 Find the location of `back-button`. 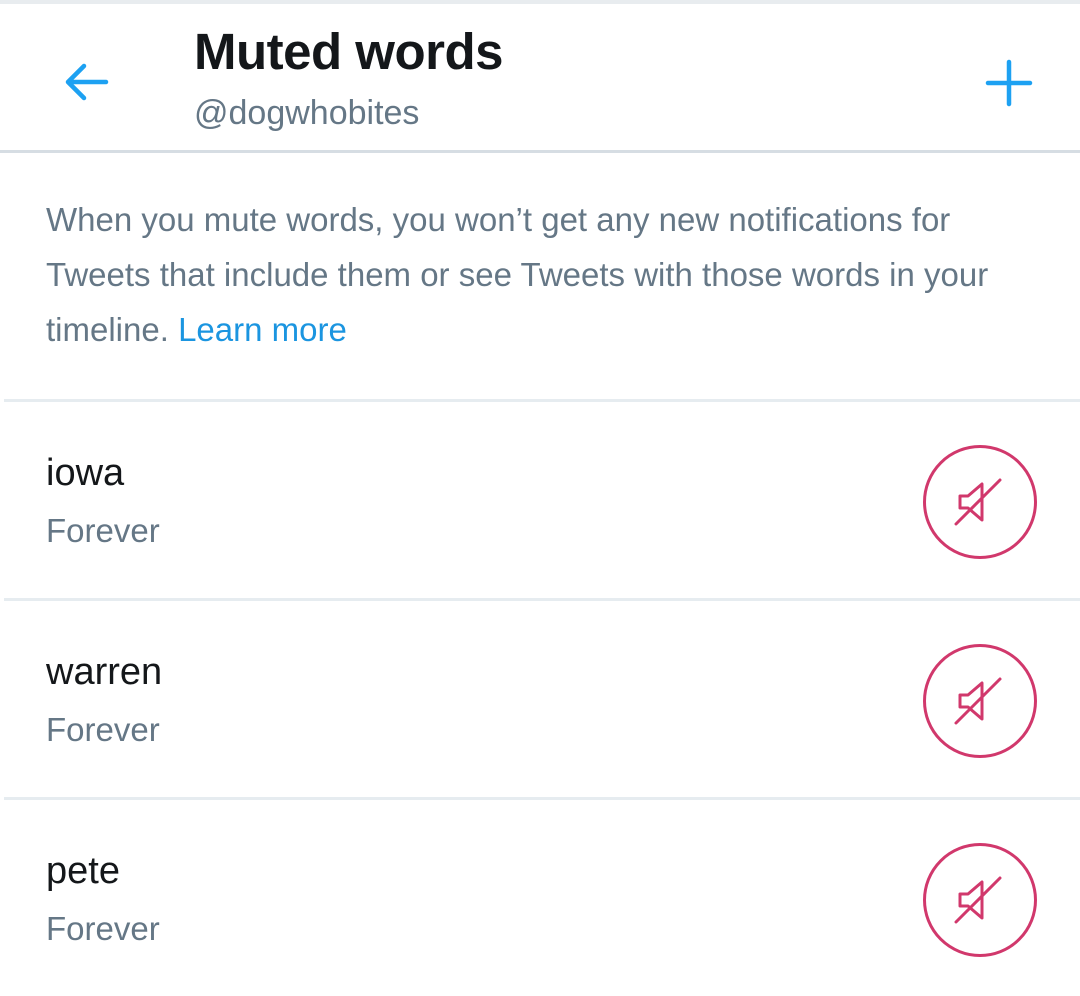

back-button is located at coordinates (86, 82).